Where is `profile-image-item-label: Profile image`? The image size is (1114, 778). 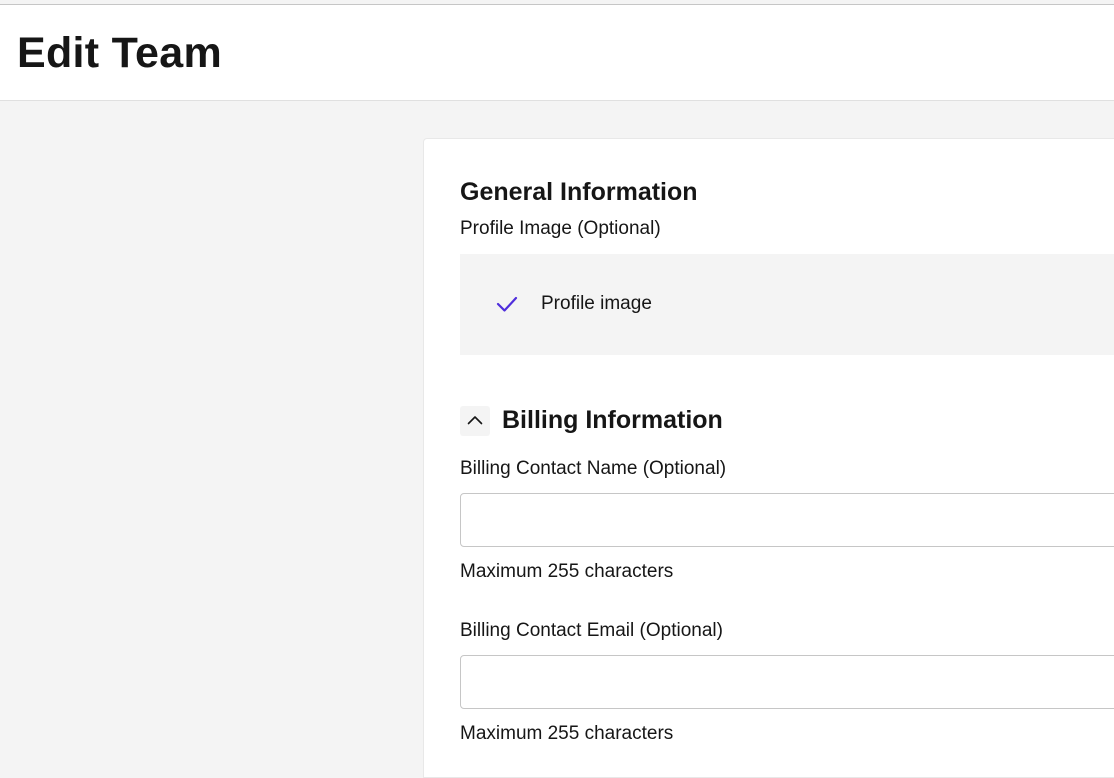 profile-image-item-label: Profile image is located at coordinates (596, 303).